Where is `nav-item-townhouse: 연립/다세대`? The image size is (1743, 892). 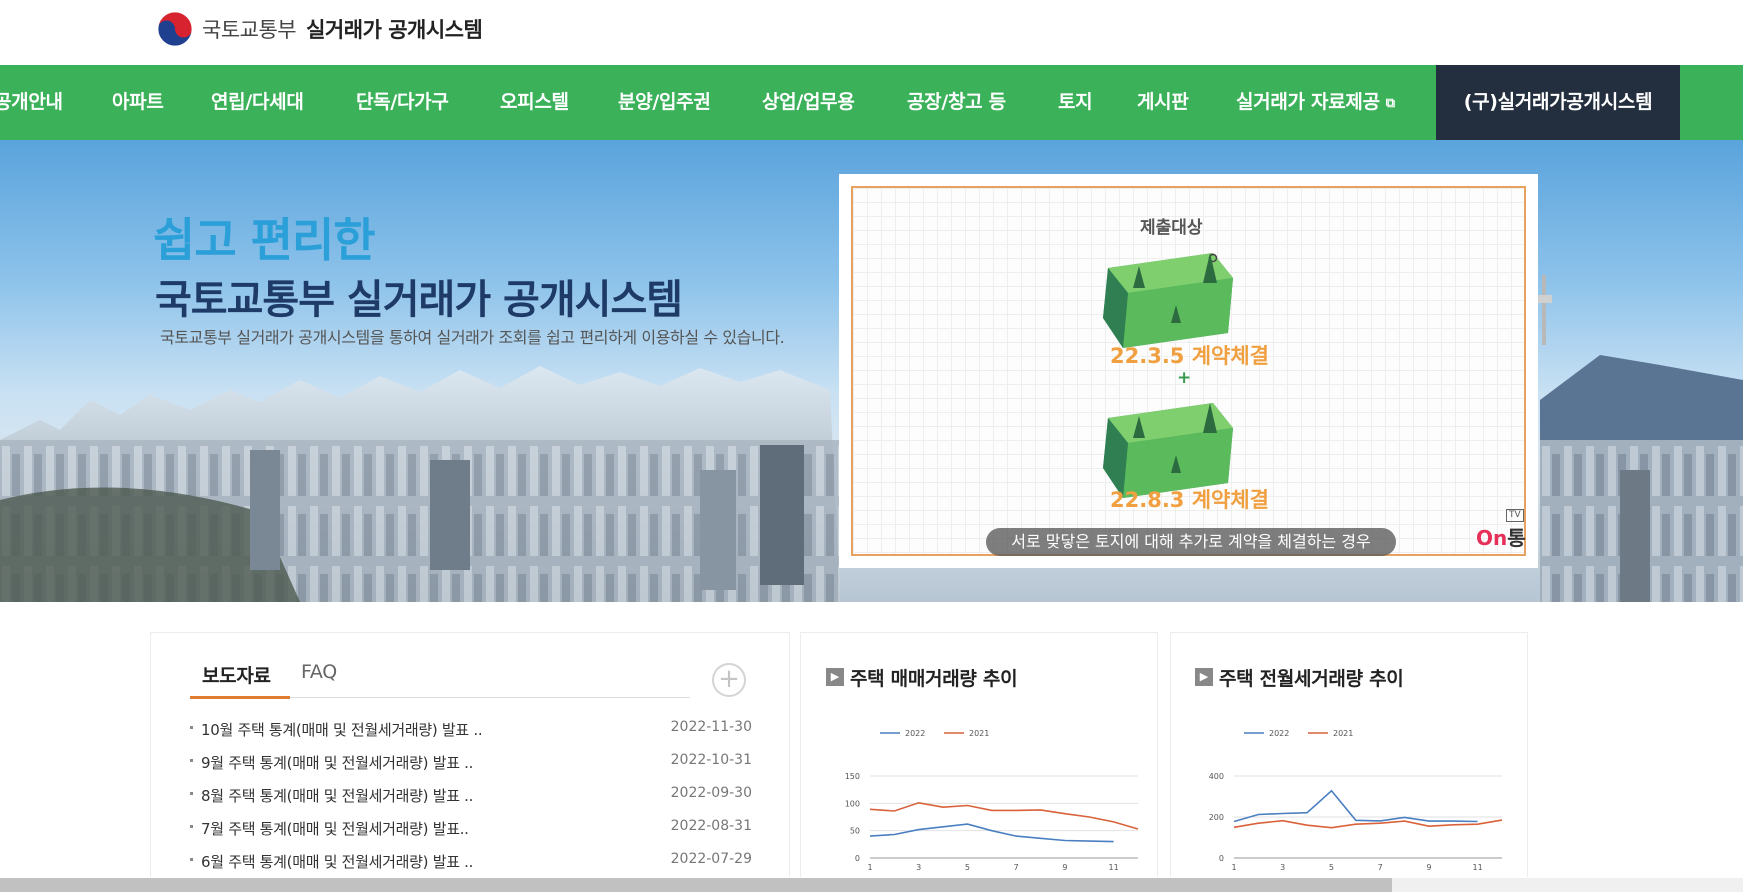
nav-item-townhouse: 연립/다세대 is located at coordinates (257, 102).